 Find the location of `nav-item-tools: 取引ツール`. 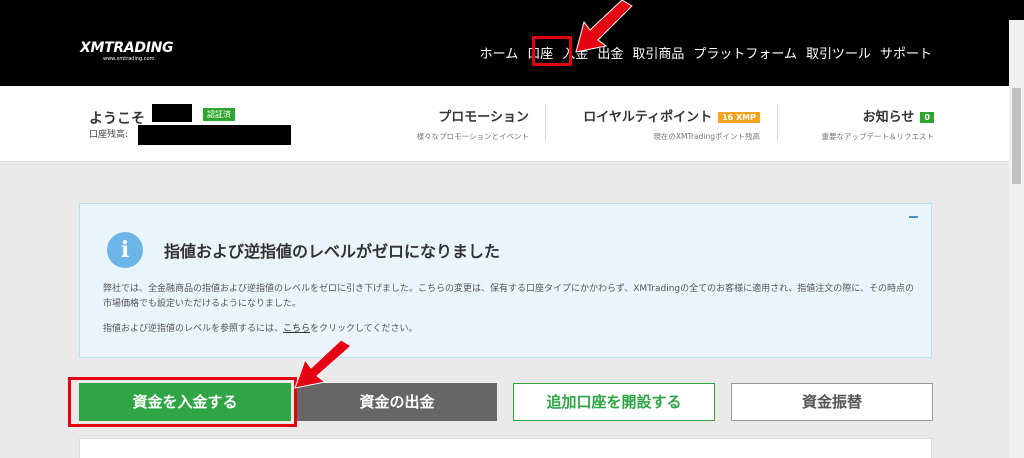

nav-item-tools: 取引ツール is located at coordinates (838, 52).